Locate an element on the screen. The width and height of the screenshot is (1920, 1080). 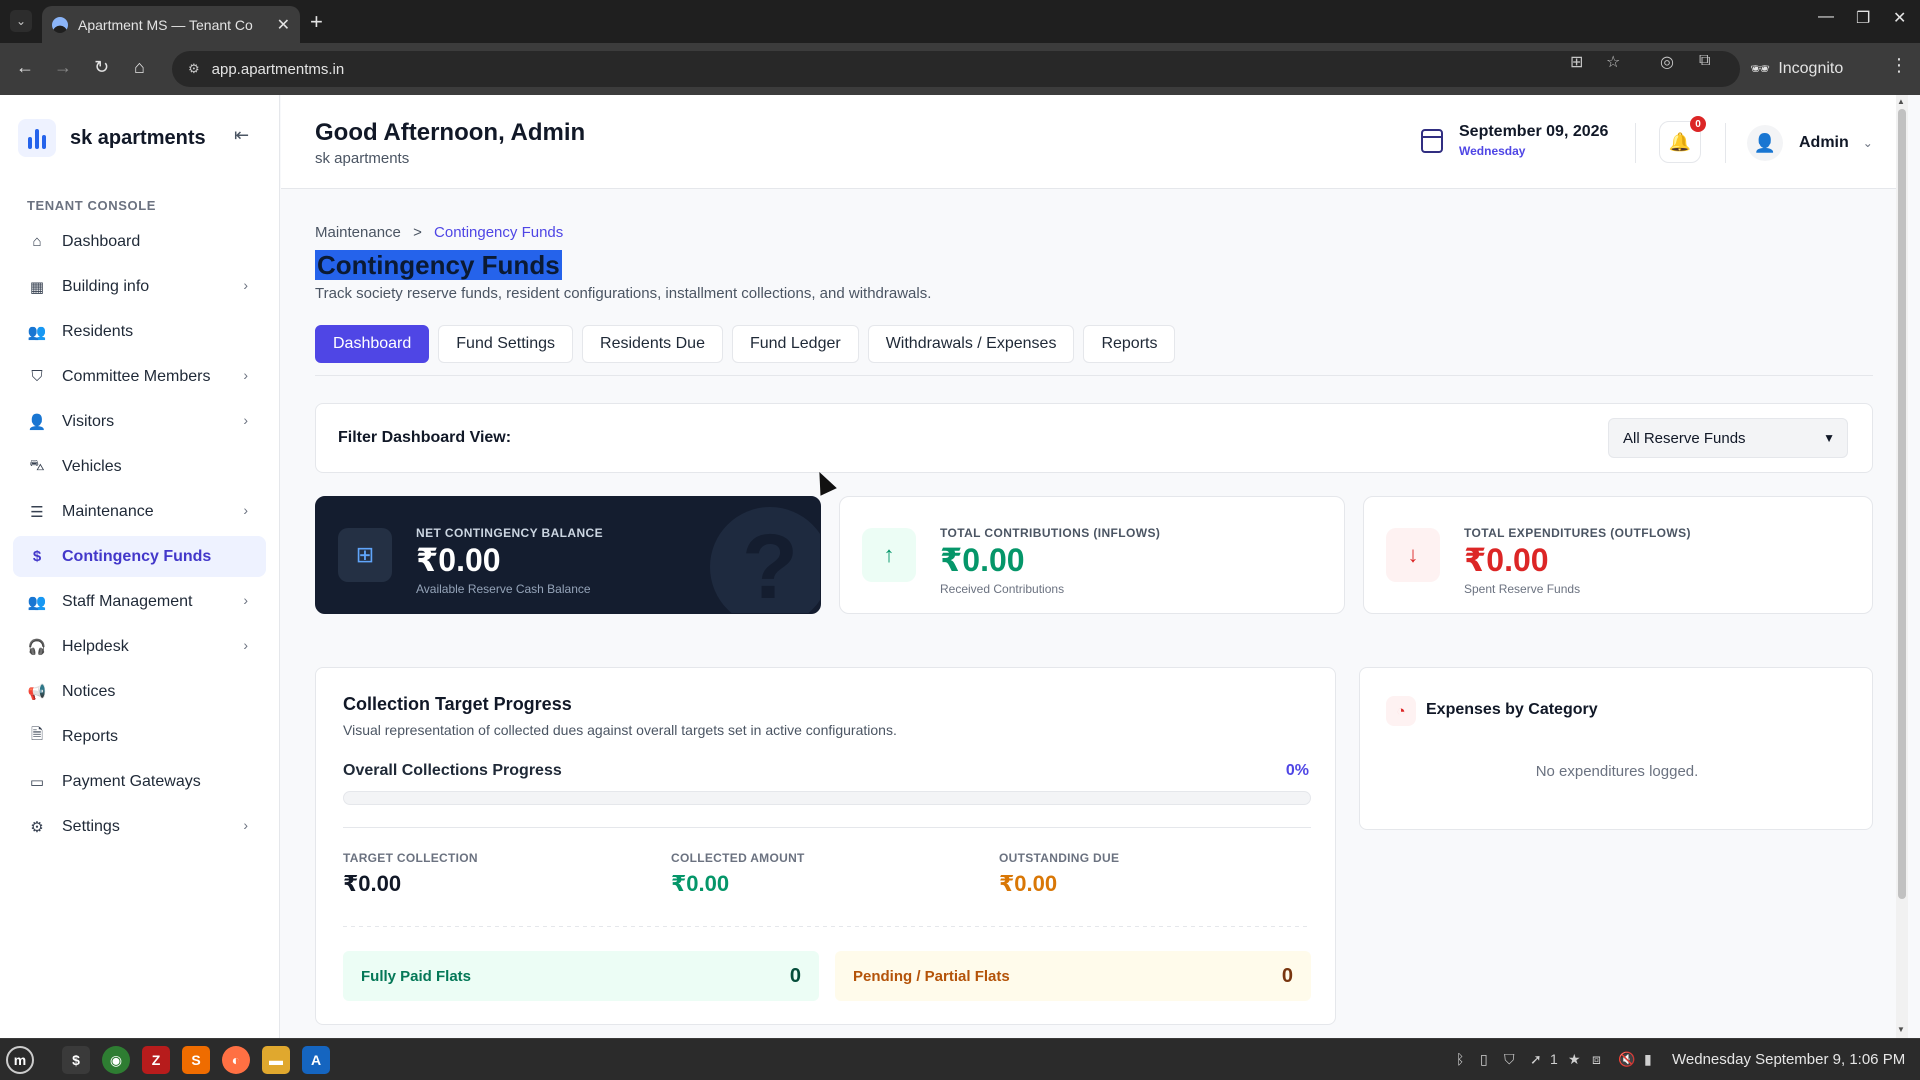
sidebar-item-vehicles: ⛍ Vehicles is located at coordinates (139, 466).